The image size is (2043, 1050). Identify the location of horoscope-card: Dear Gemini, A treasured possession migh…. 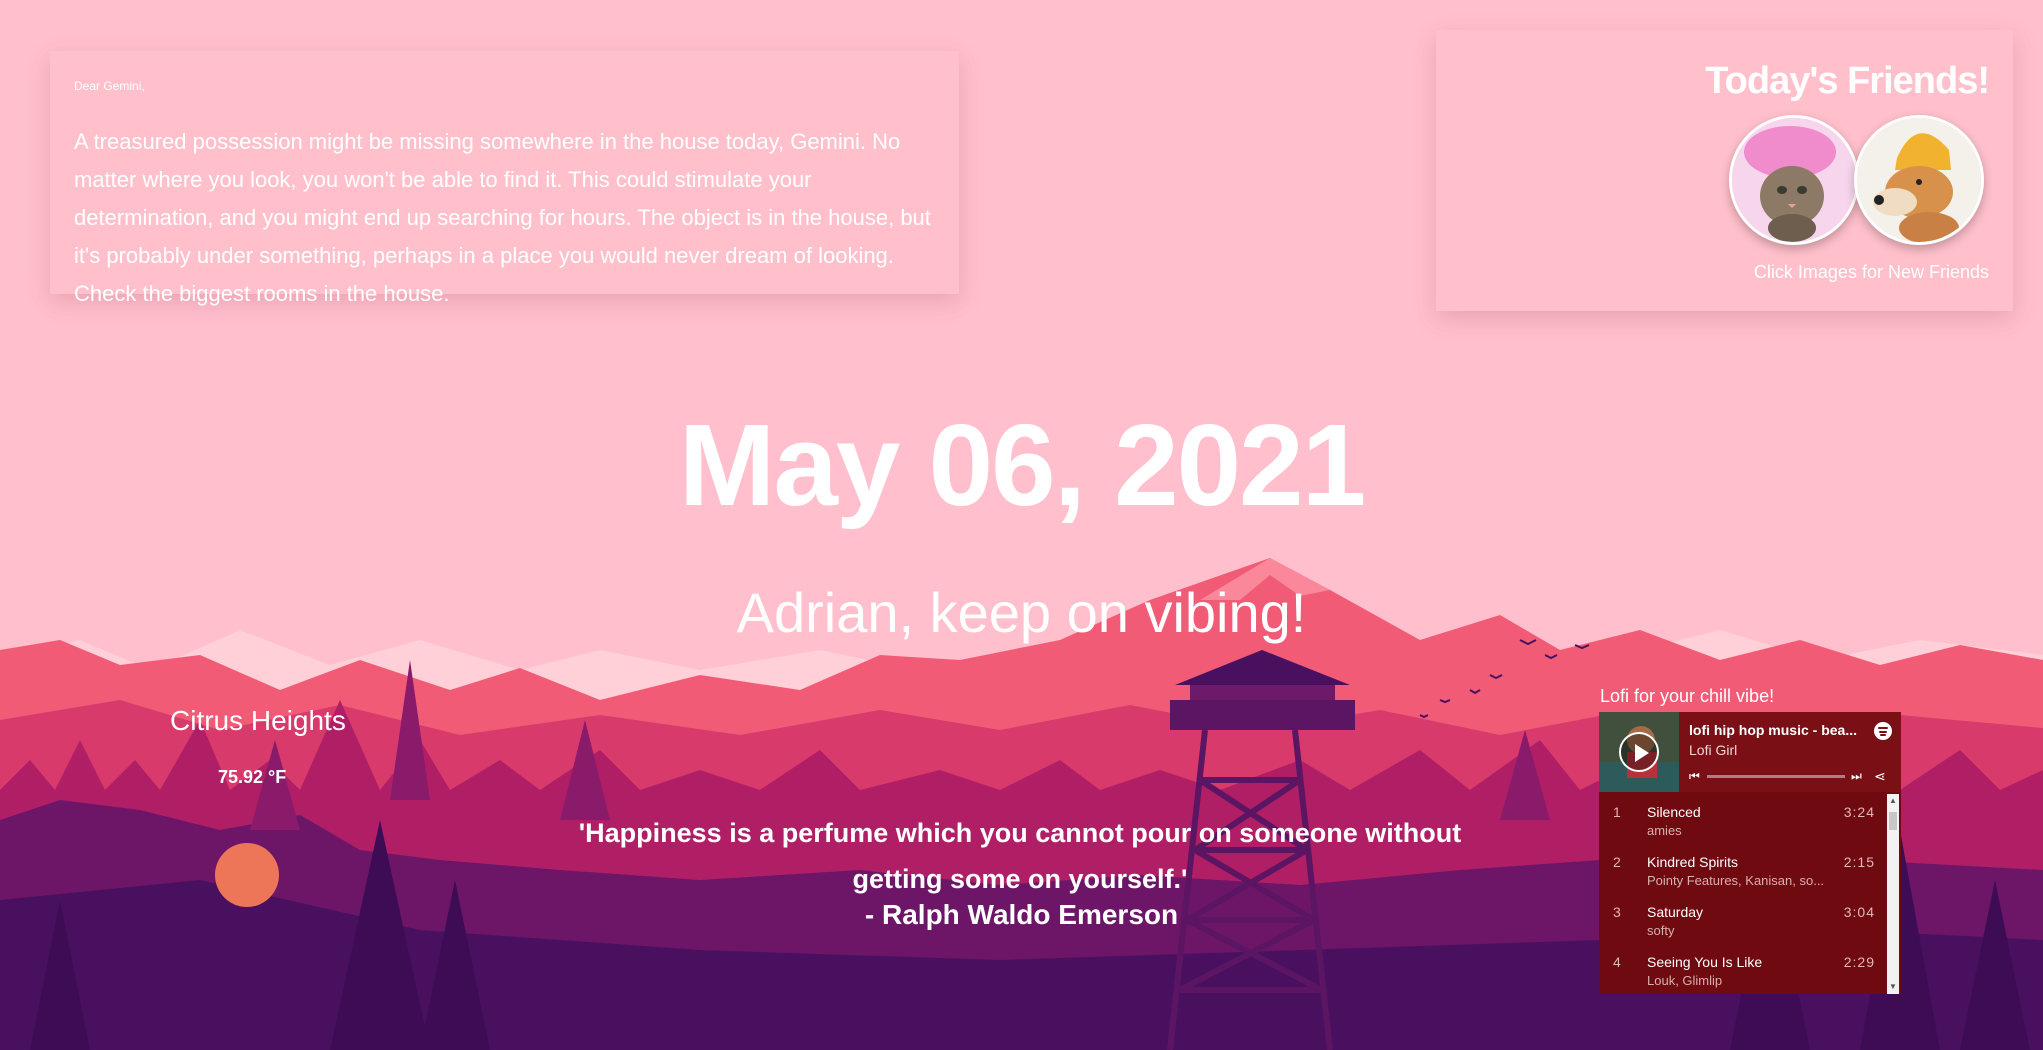
(504, 178).